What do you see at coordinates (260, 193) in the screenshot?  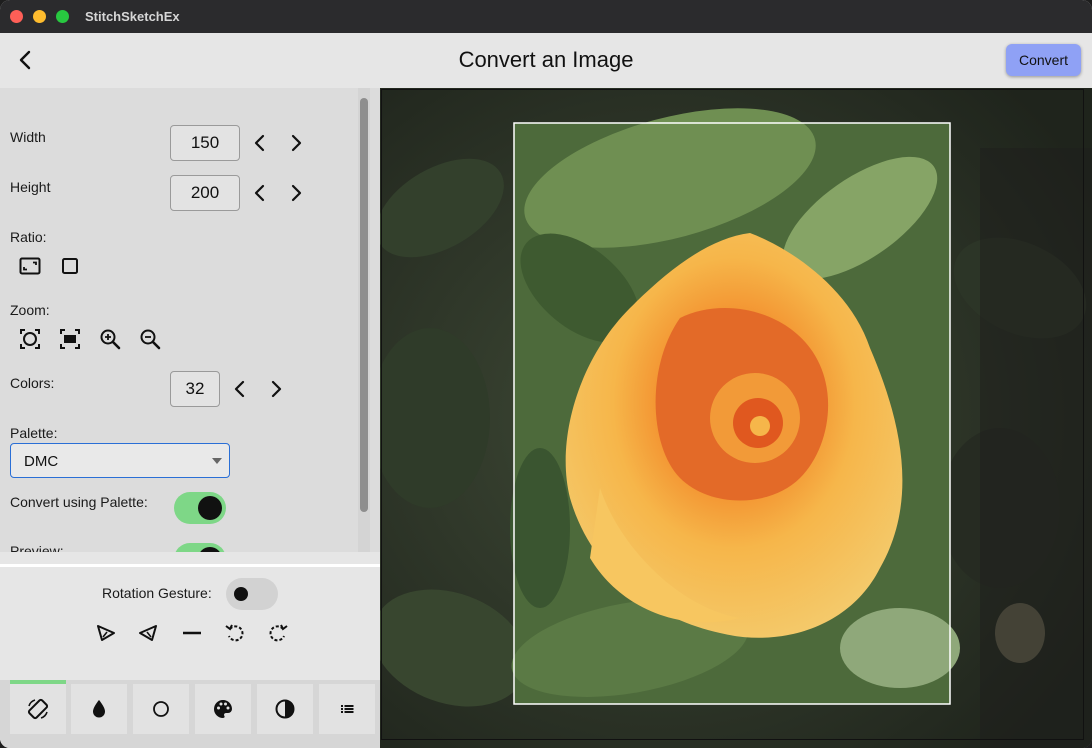 I see `height-decrease-icon` at bounding box center [260, 193].